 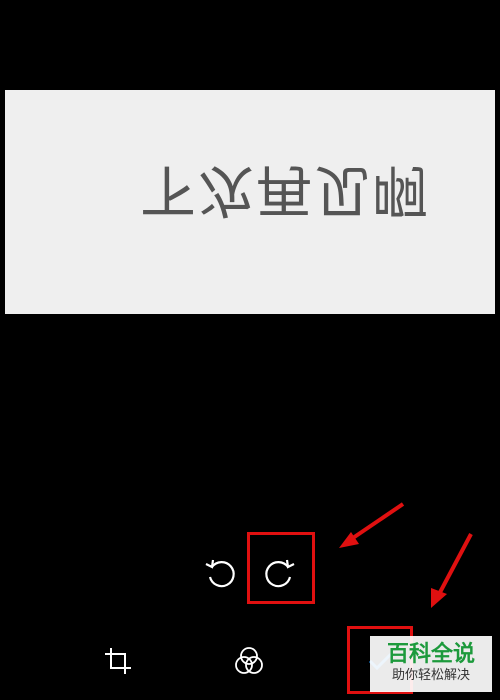 What do you see at coordinates (430, 675) in the screenshot?
I see `watermark-subtitle: 助你轻松解决` at bounding box center [430, 675].